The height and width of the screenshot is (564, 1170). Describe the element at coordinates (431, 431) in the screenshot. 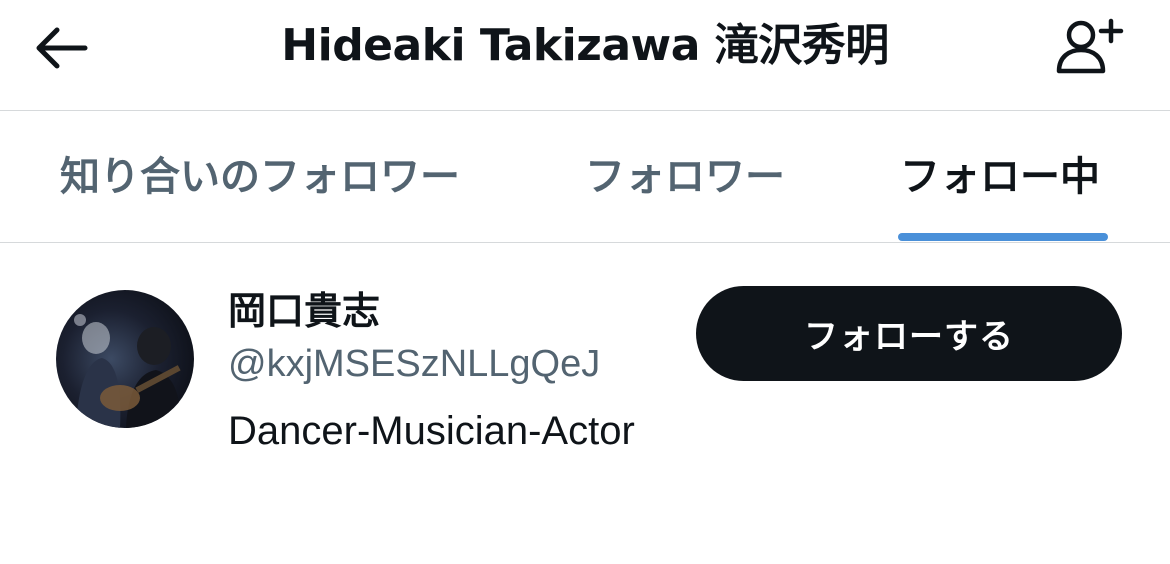

I see `user-bio: Dancer-Musician-Actor` at that location.